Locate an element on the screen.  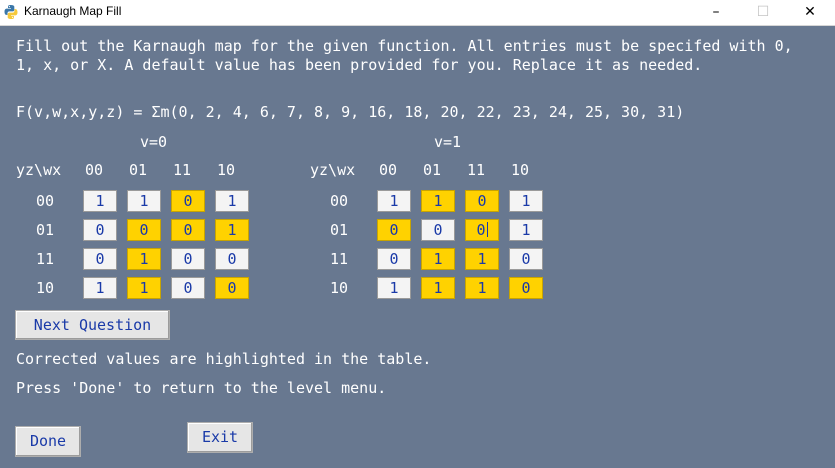
exit-button: Exit is located at coordinates (220, 437).